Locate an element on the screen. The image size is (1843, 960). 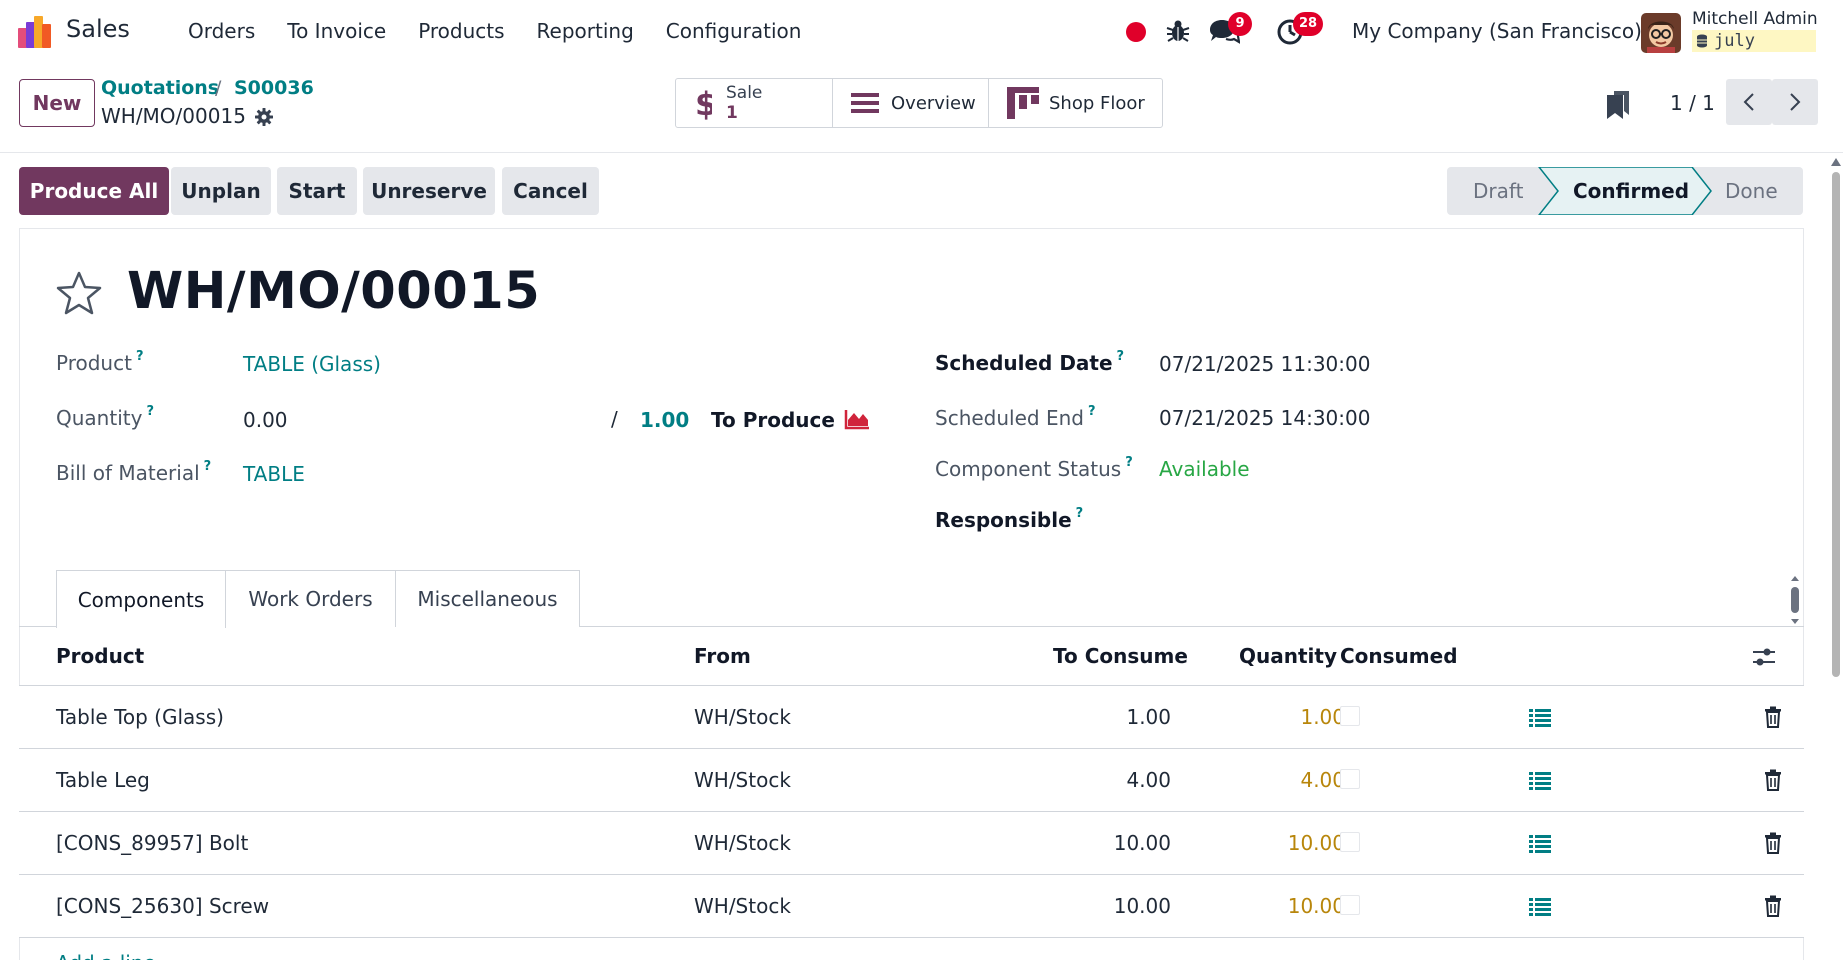
smart-buttons: $ Sale 1 Overview Shop Floor is located at coordinates (919, 103).